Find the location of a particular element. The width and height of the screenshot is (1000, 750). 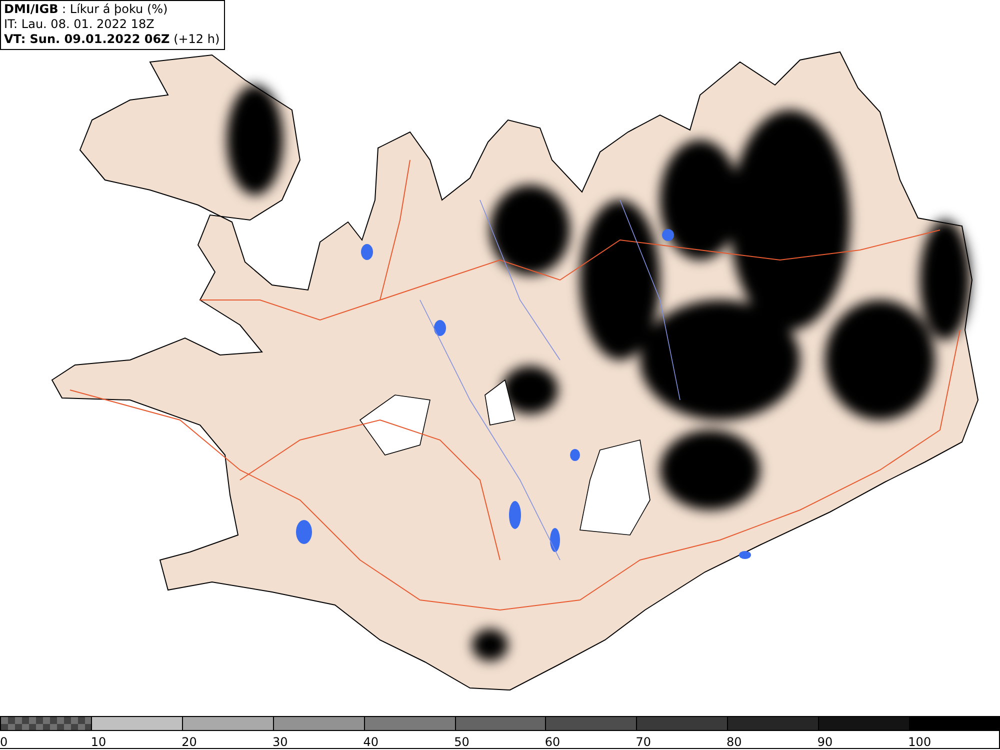

scale-tick-label: 40 is located at coordinates (371, 742).